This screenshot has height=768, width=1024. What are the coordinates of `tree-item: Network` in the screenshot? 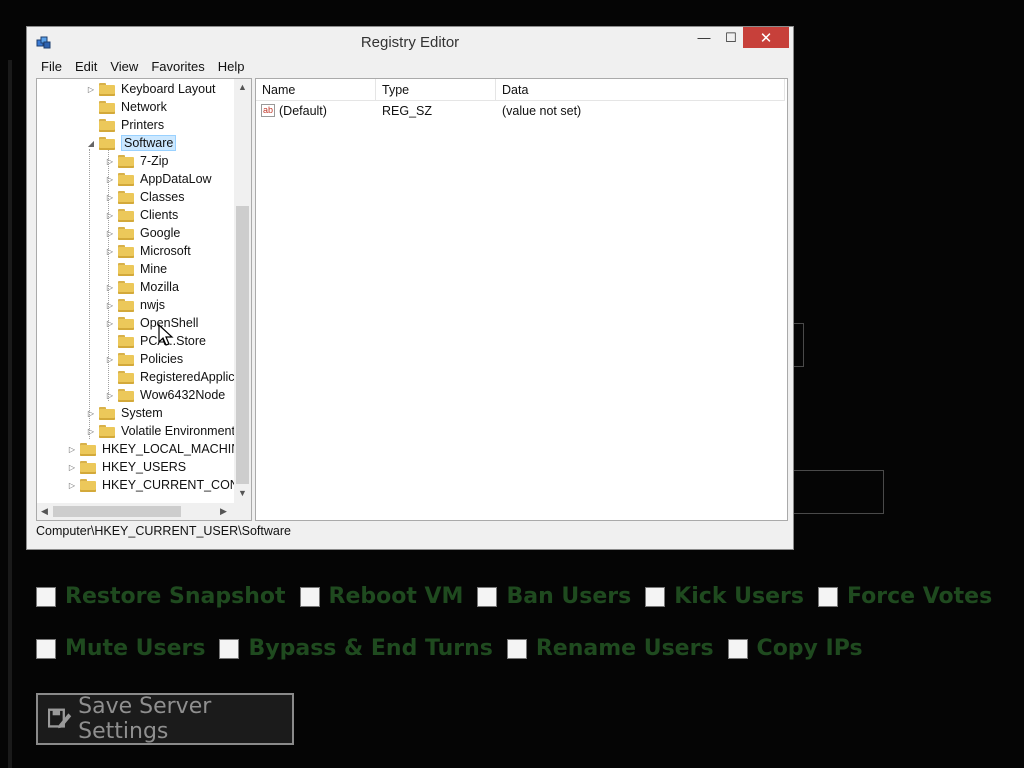 It's located at (126, 107).